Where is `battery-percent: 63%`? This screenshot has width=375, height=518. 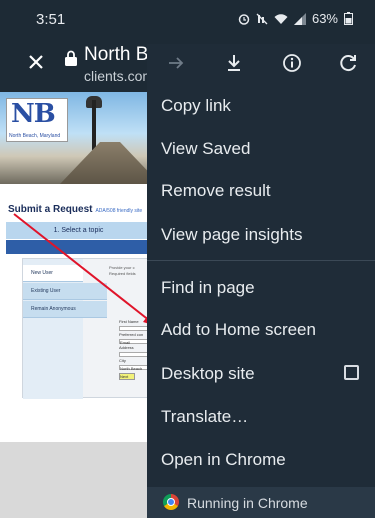 battery-percent: 63% is located at coordinates (324, 18).